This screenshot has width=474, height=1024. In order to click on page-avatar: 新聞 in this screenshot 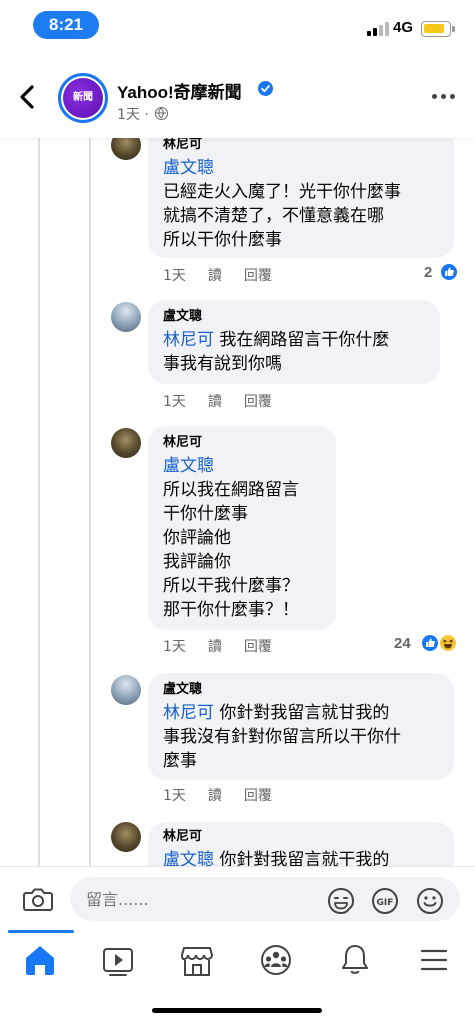, I will do `click(83, 98)`.